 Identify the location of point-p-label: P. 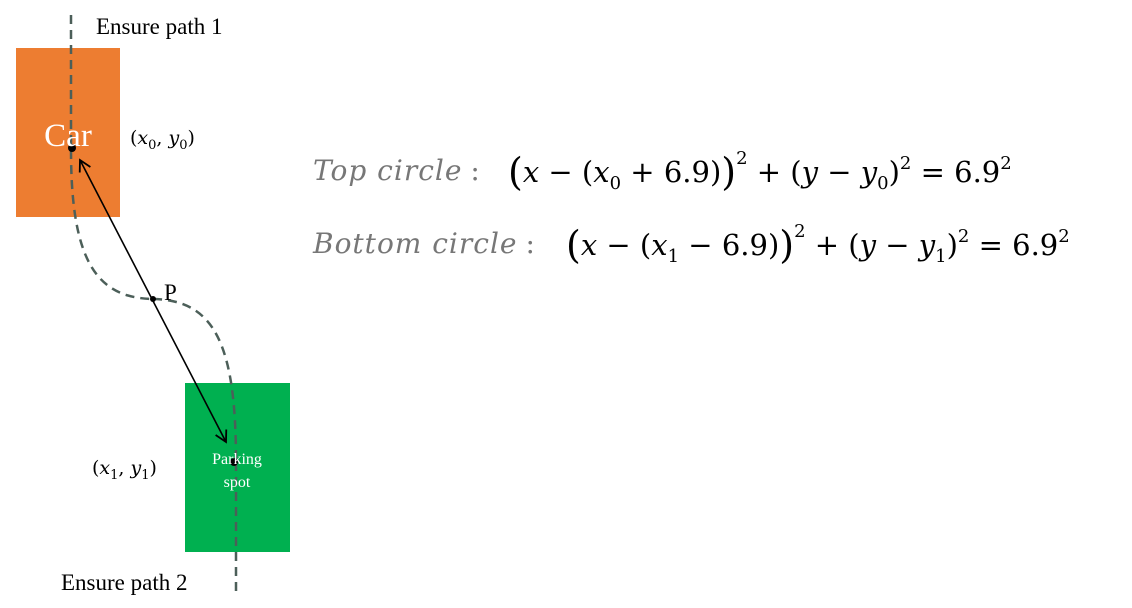
(170, 292).